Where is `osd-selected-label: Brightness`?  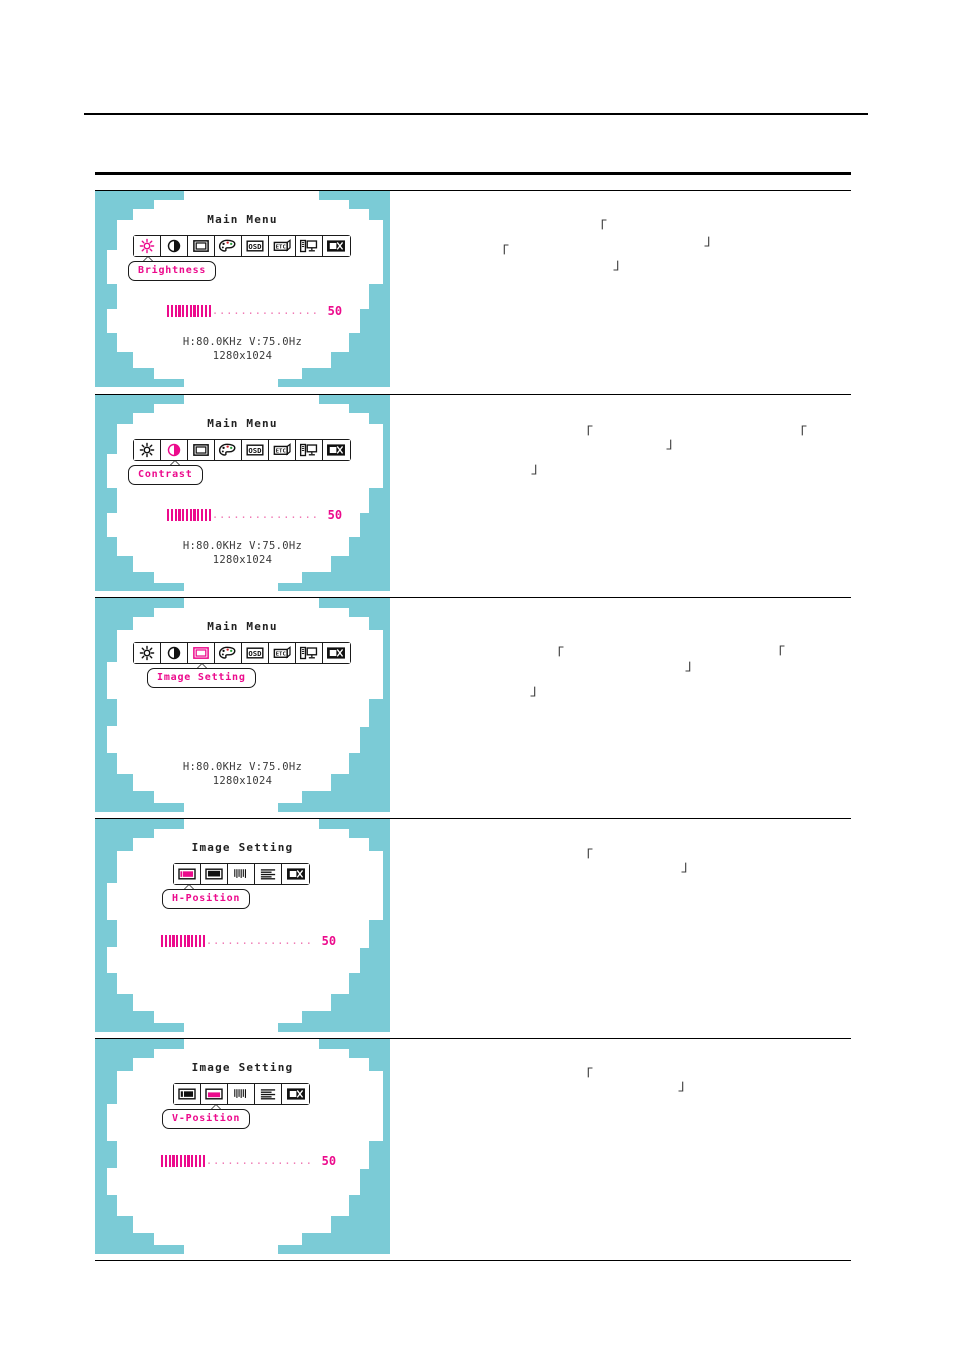
osd-selected-label: Brightness is located at coordinates (172, 271).